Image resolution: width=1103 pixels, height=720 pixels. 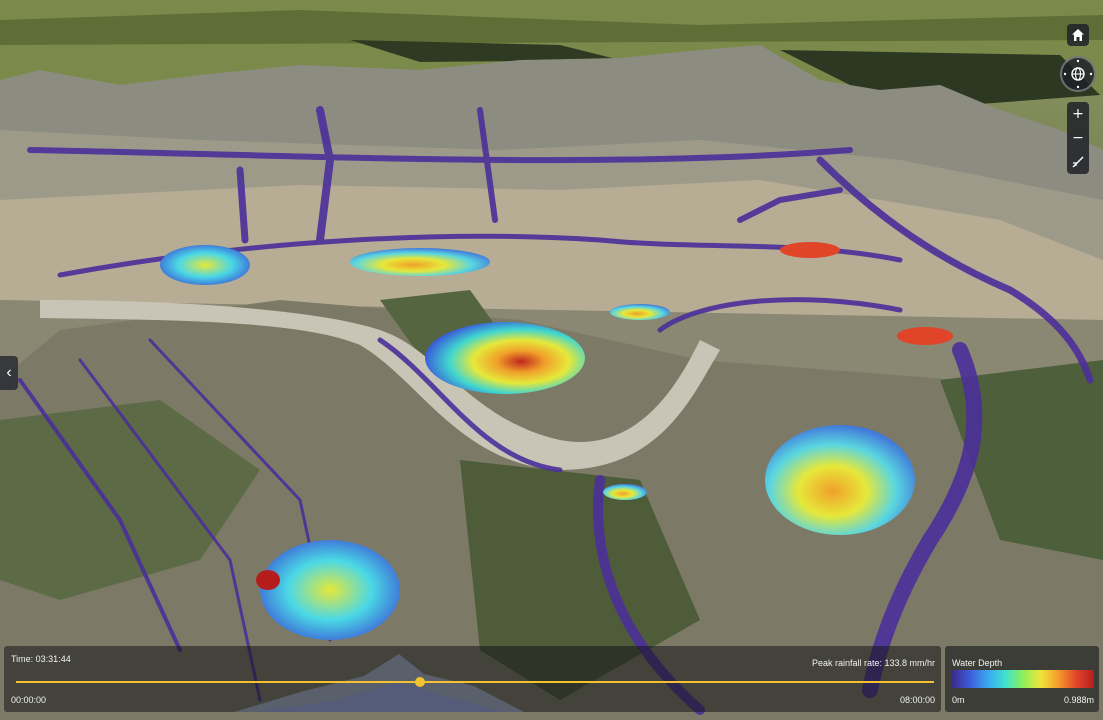 What do you see at coordinates (29, 700) in the screenshot?
I see `start-time-label: 00:00:00` at bounding box center [29, 700].